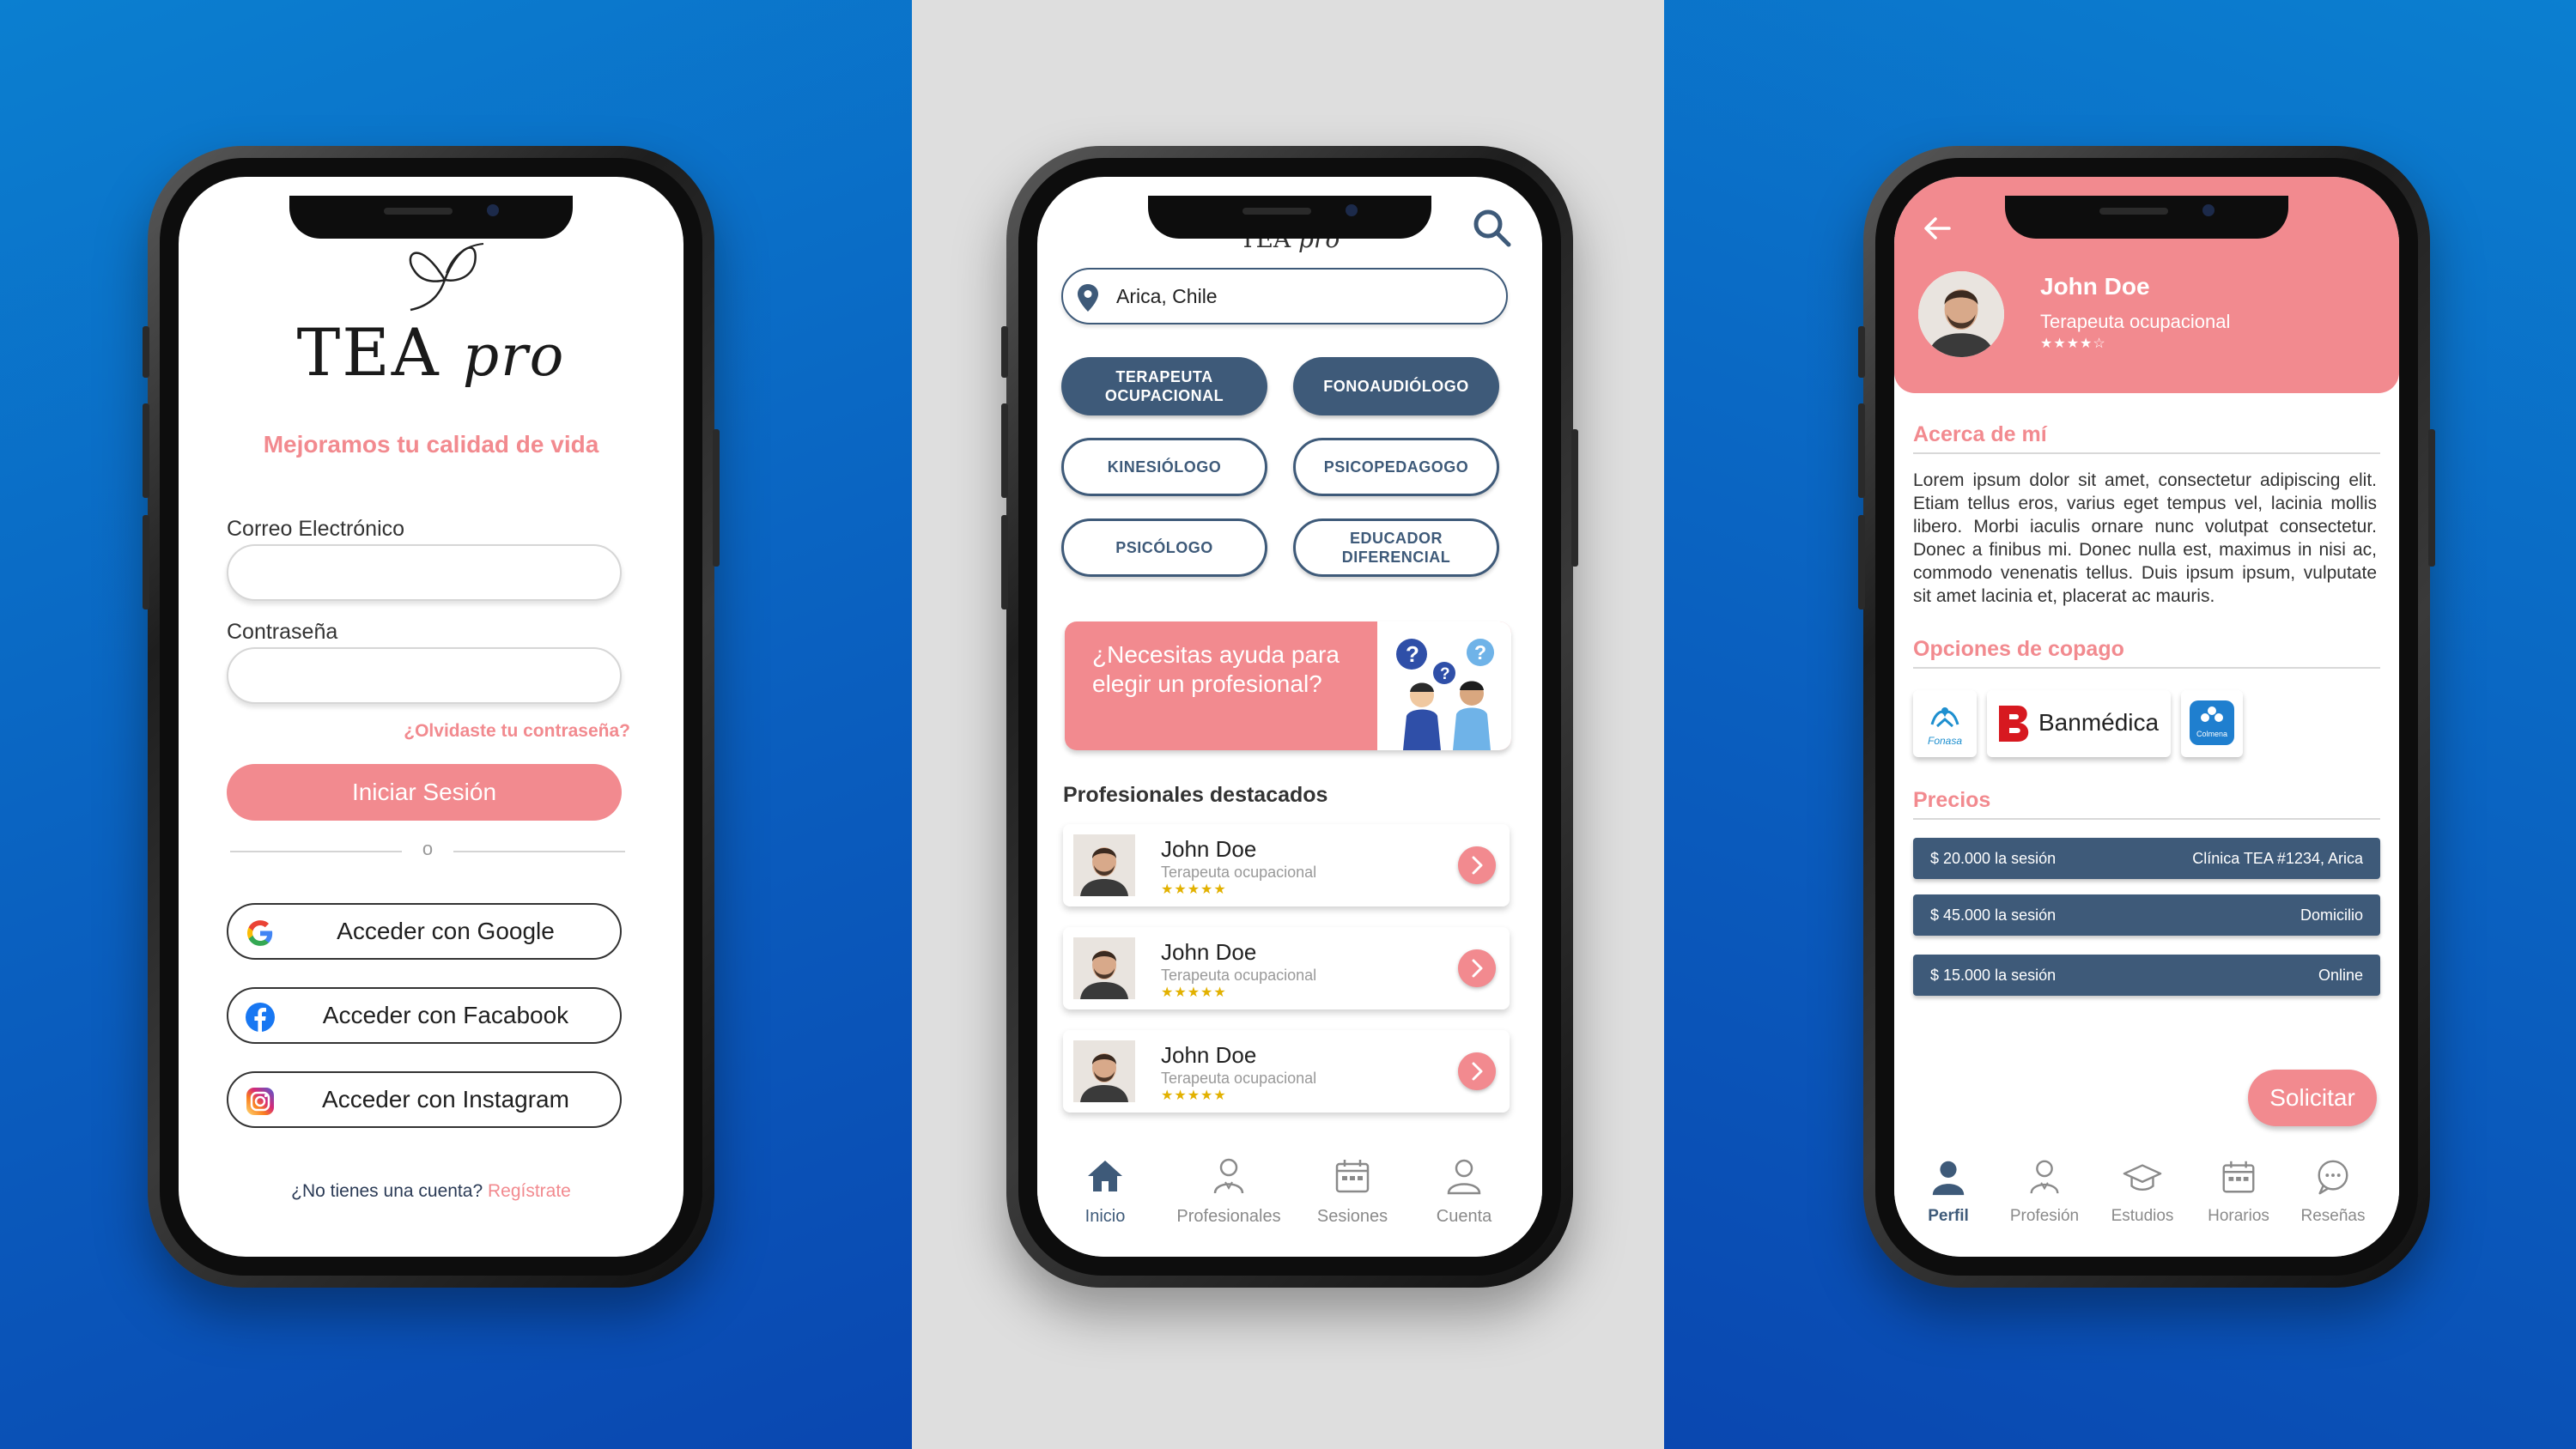 This screenshot has height=1449, width=2576. What do you see at coordinates (2331, 915) in the screenshot?
I see `price-place: Domicilio` at bounding box center [2331, 915].